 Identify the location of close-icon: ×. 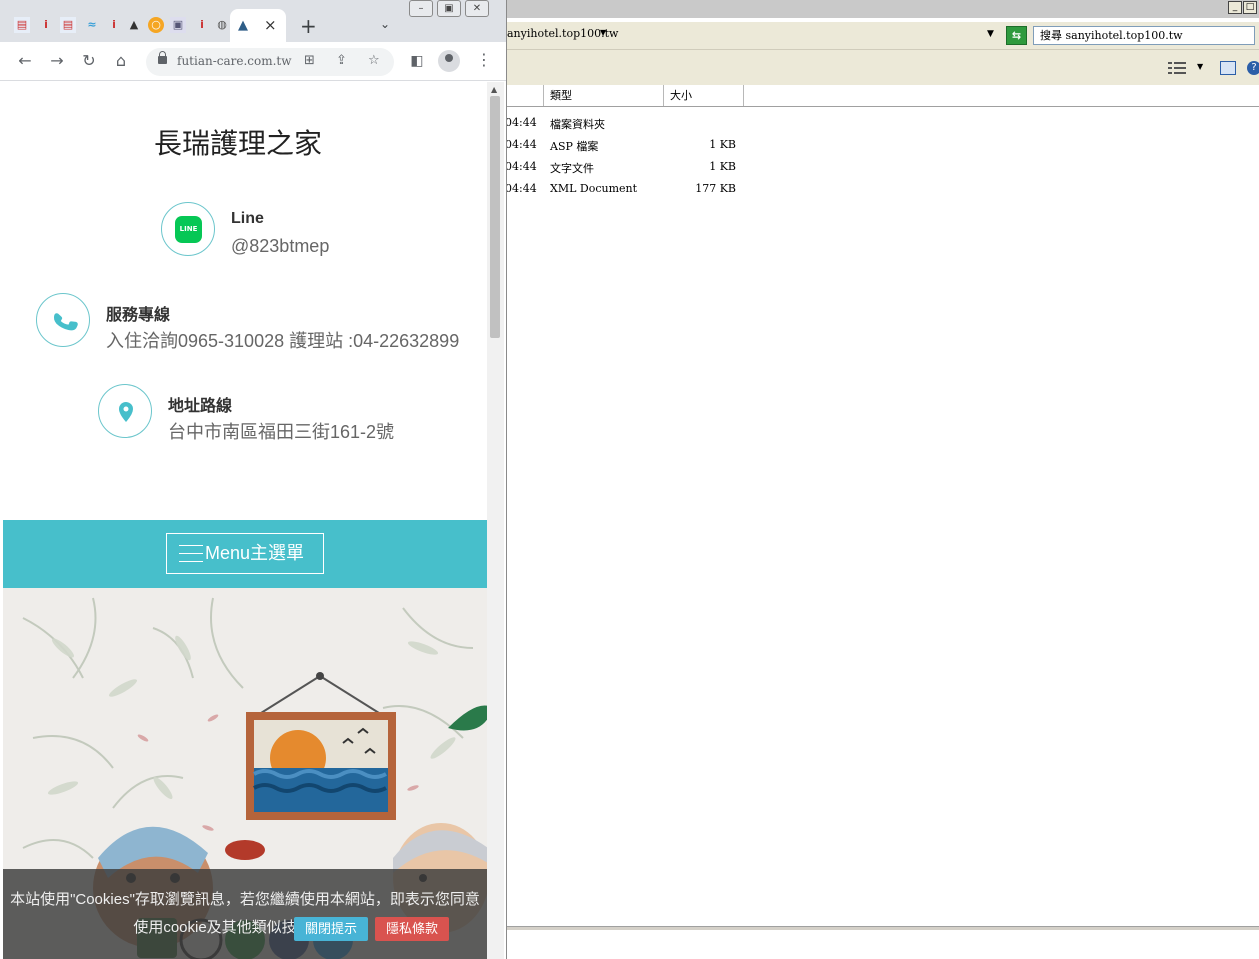
(270, 25).